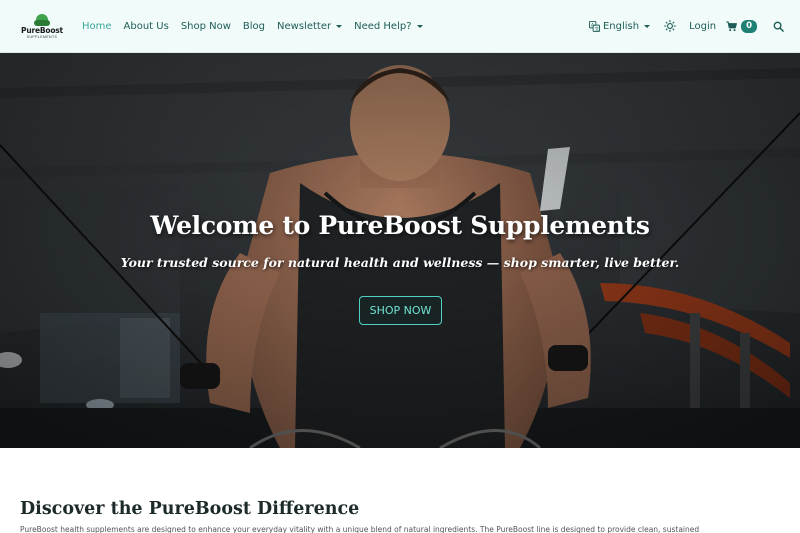 The image size is (800, 533). What do you see at coordinates (190, 509) in the screenshot?
I see `section-title: Discover the PureBoost Difference` at bounding box center [190, 509].